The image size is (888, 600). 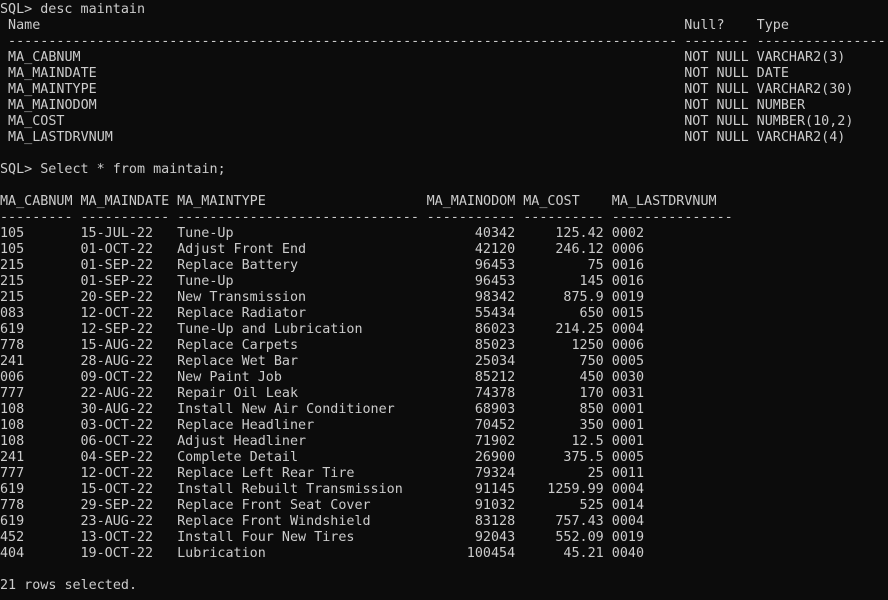 What do you see at coordinates (221, 201) in the screenshot?
I see `result-header-maintype: MA_MAINTYPE` at bounding box center [221, 201].